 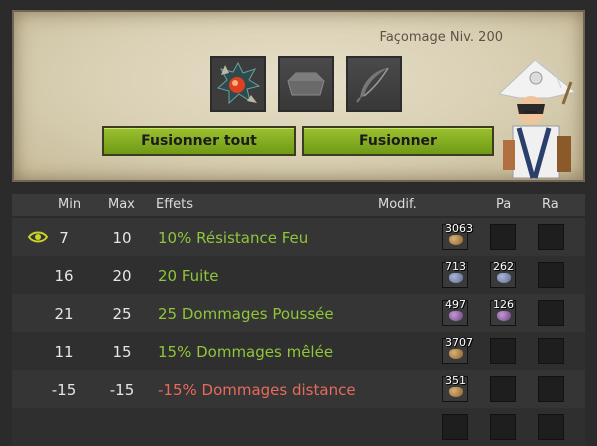 What do you see at coordinates (441, 37) in the screenshot?
I see `level-label: Façomage Niv. 200` at bounding box center [441, 37].